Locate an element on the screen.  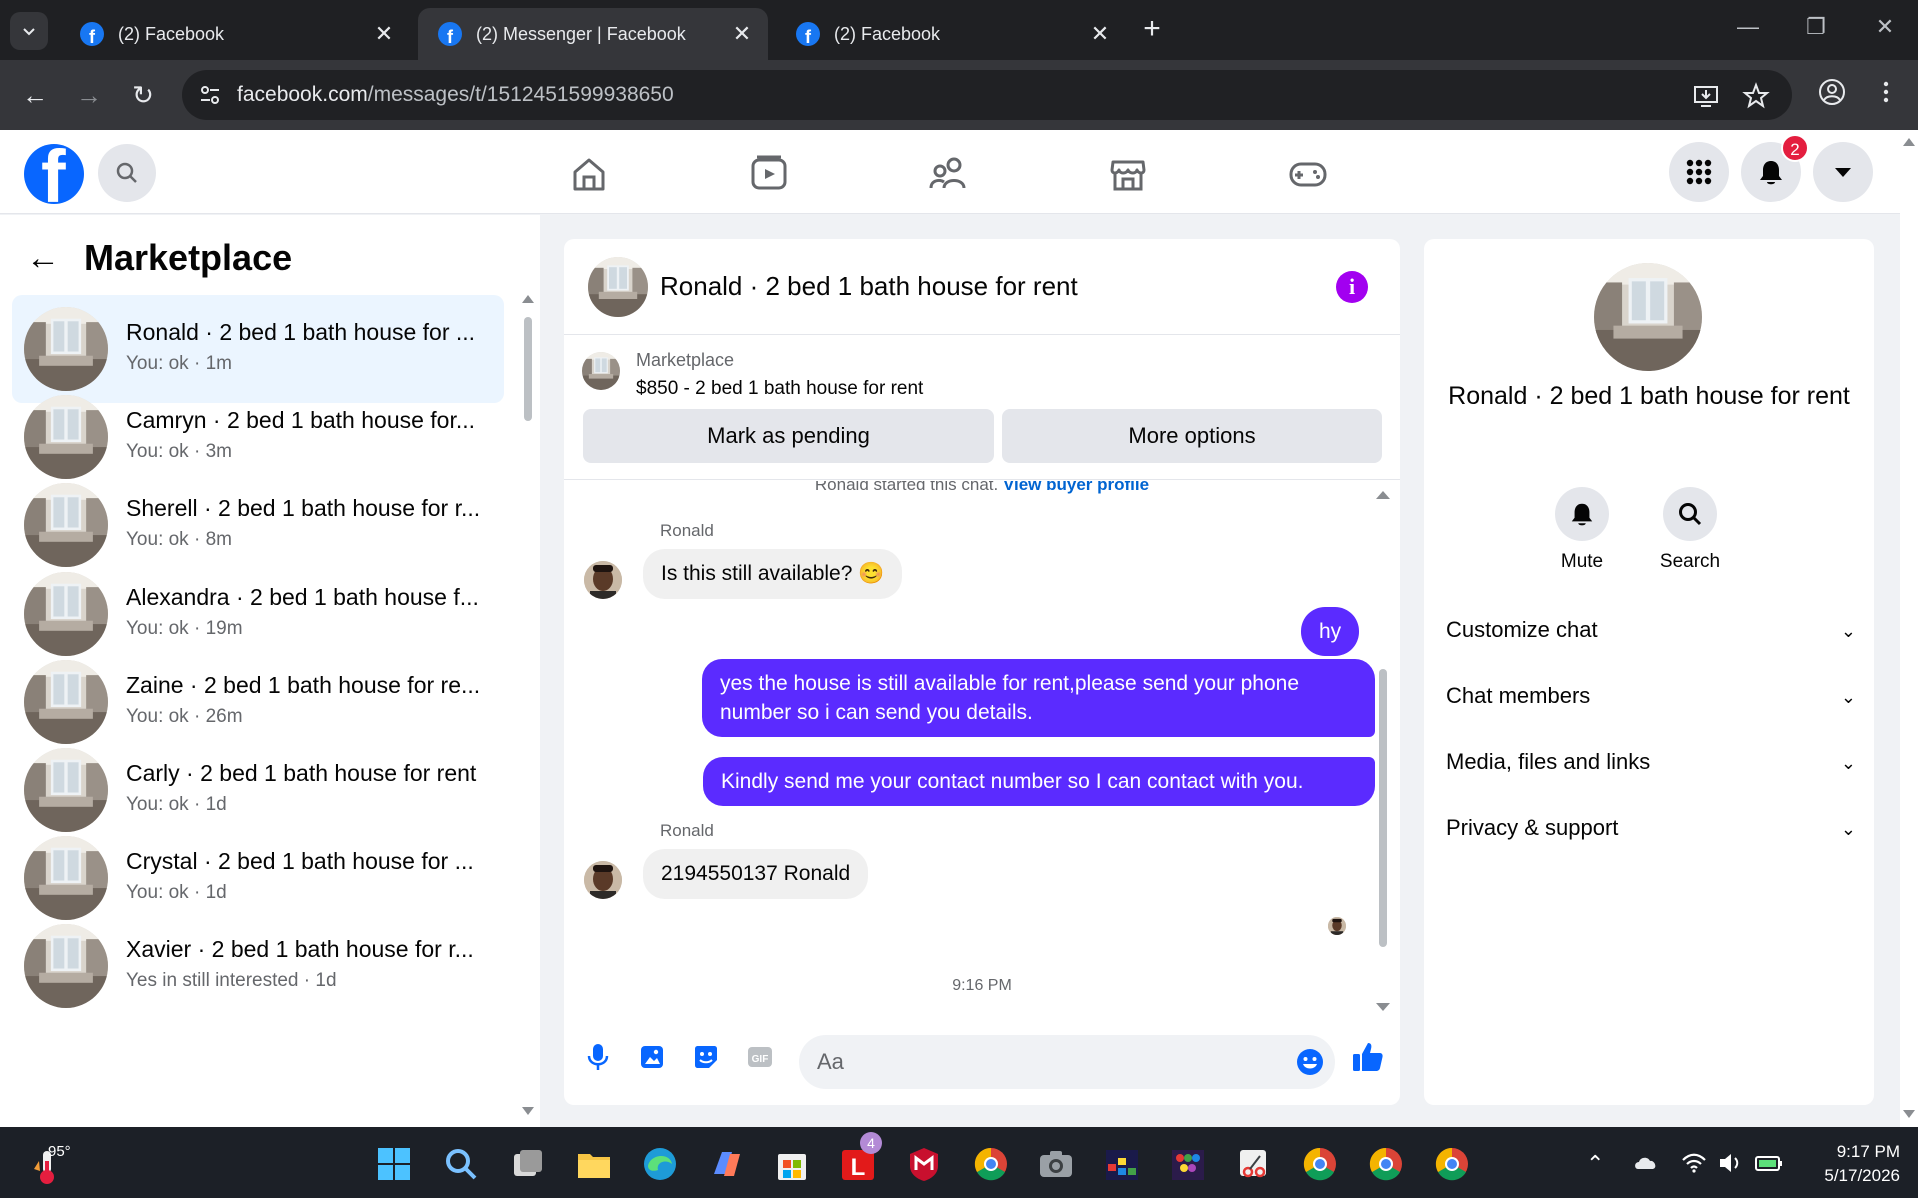
bookmark-star-icon is located at coordinates (1756, 96).